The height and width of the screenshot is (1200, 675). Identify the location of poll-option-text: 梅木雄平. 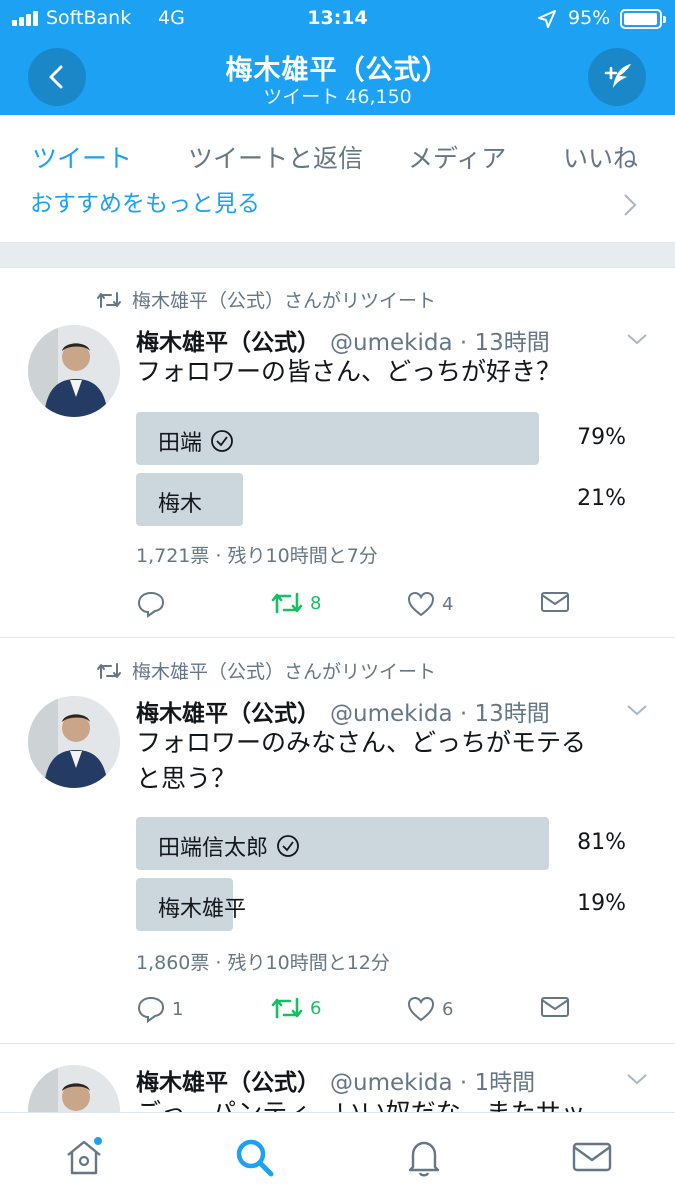
(202, 909).